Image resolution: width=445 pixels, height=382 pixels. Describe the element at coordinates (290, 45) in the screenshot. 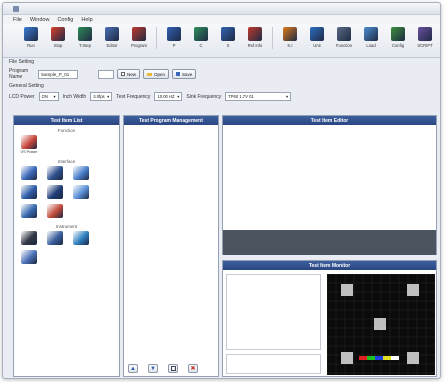

I see `toolbar-button-label: K.I` at that location.